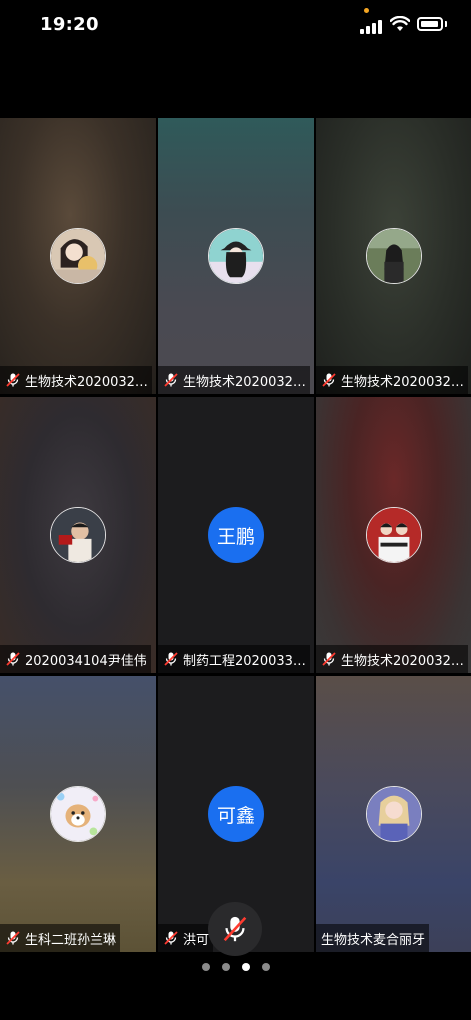 The image size is (471, 1020). I want to click on participant-name: 生科二班孙兰琳, so click(71, 940).